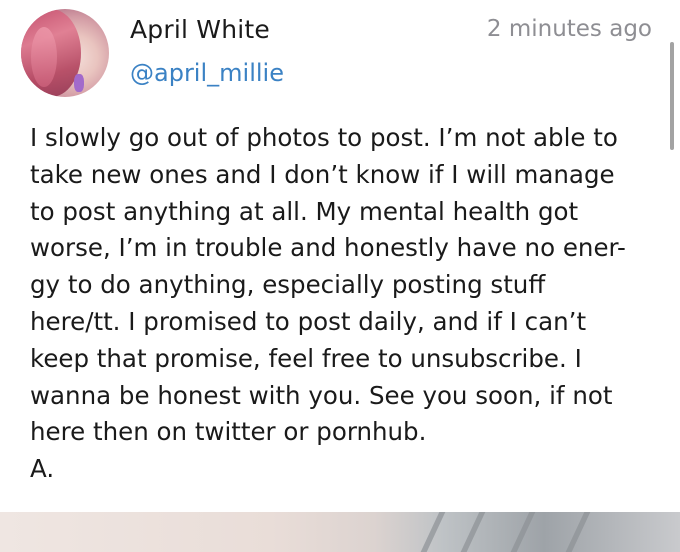 This screenshot has width=680, height=552. Describe the element at coordinates (200, 29) in the screenshot. I see `author-name: April White` at that location.